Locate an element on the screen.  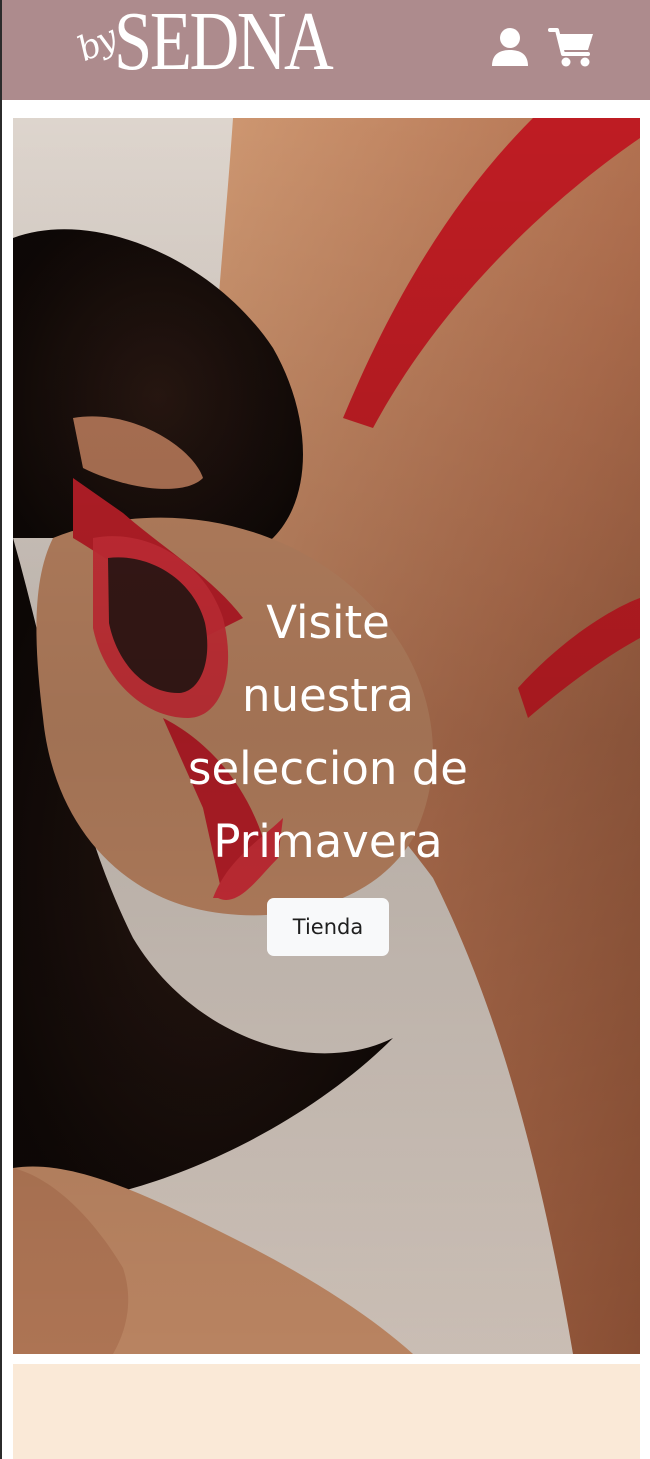
user-icon is located at coordinates (510, 47).